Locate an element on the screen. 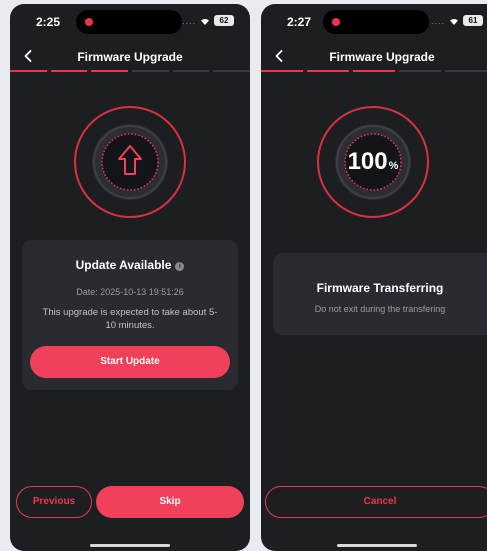 The width and height of the screenshot is (487, 551). previous-button: Previous is located at coordinates (54, 502).